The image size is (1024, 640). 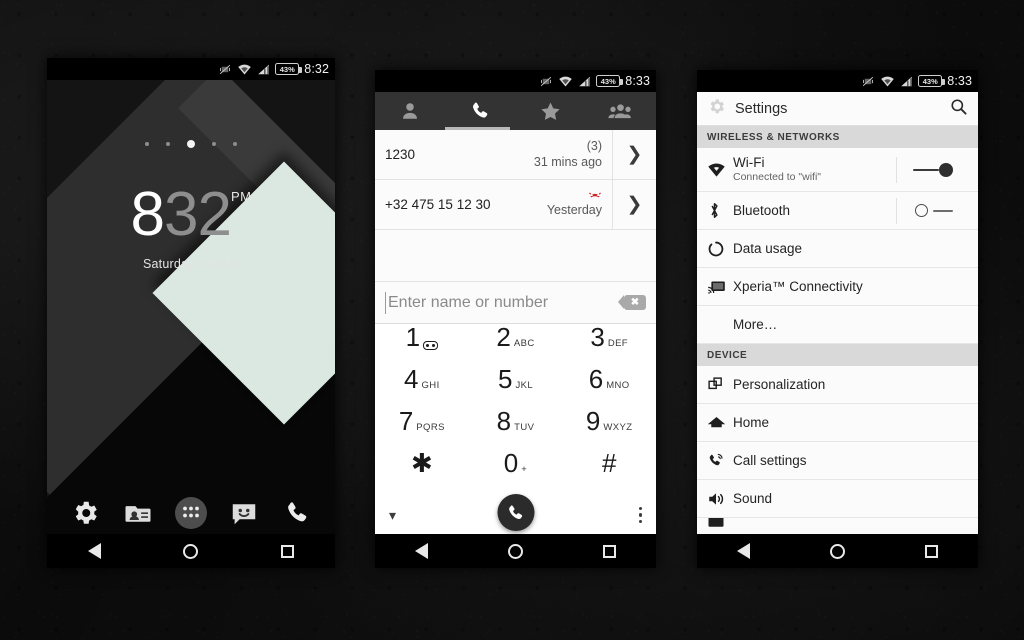 What do you see at coordinates (720, 523) in the screenshot?
I see `display-icon` at bounding box center [720, 523].